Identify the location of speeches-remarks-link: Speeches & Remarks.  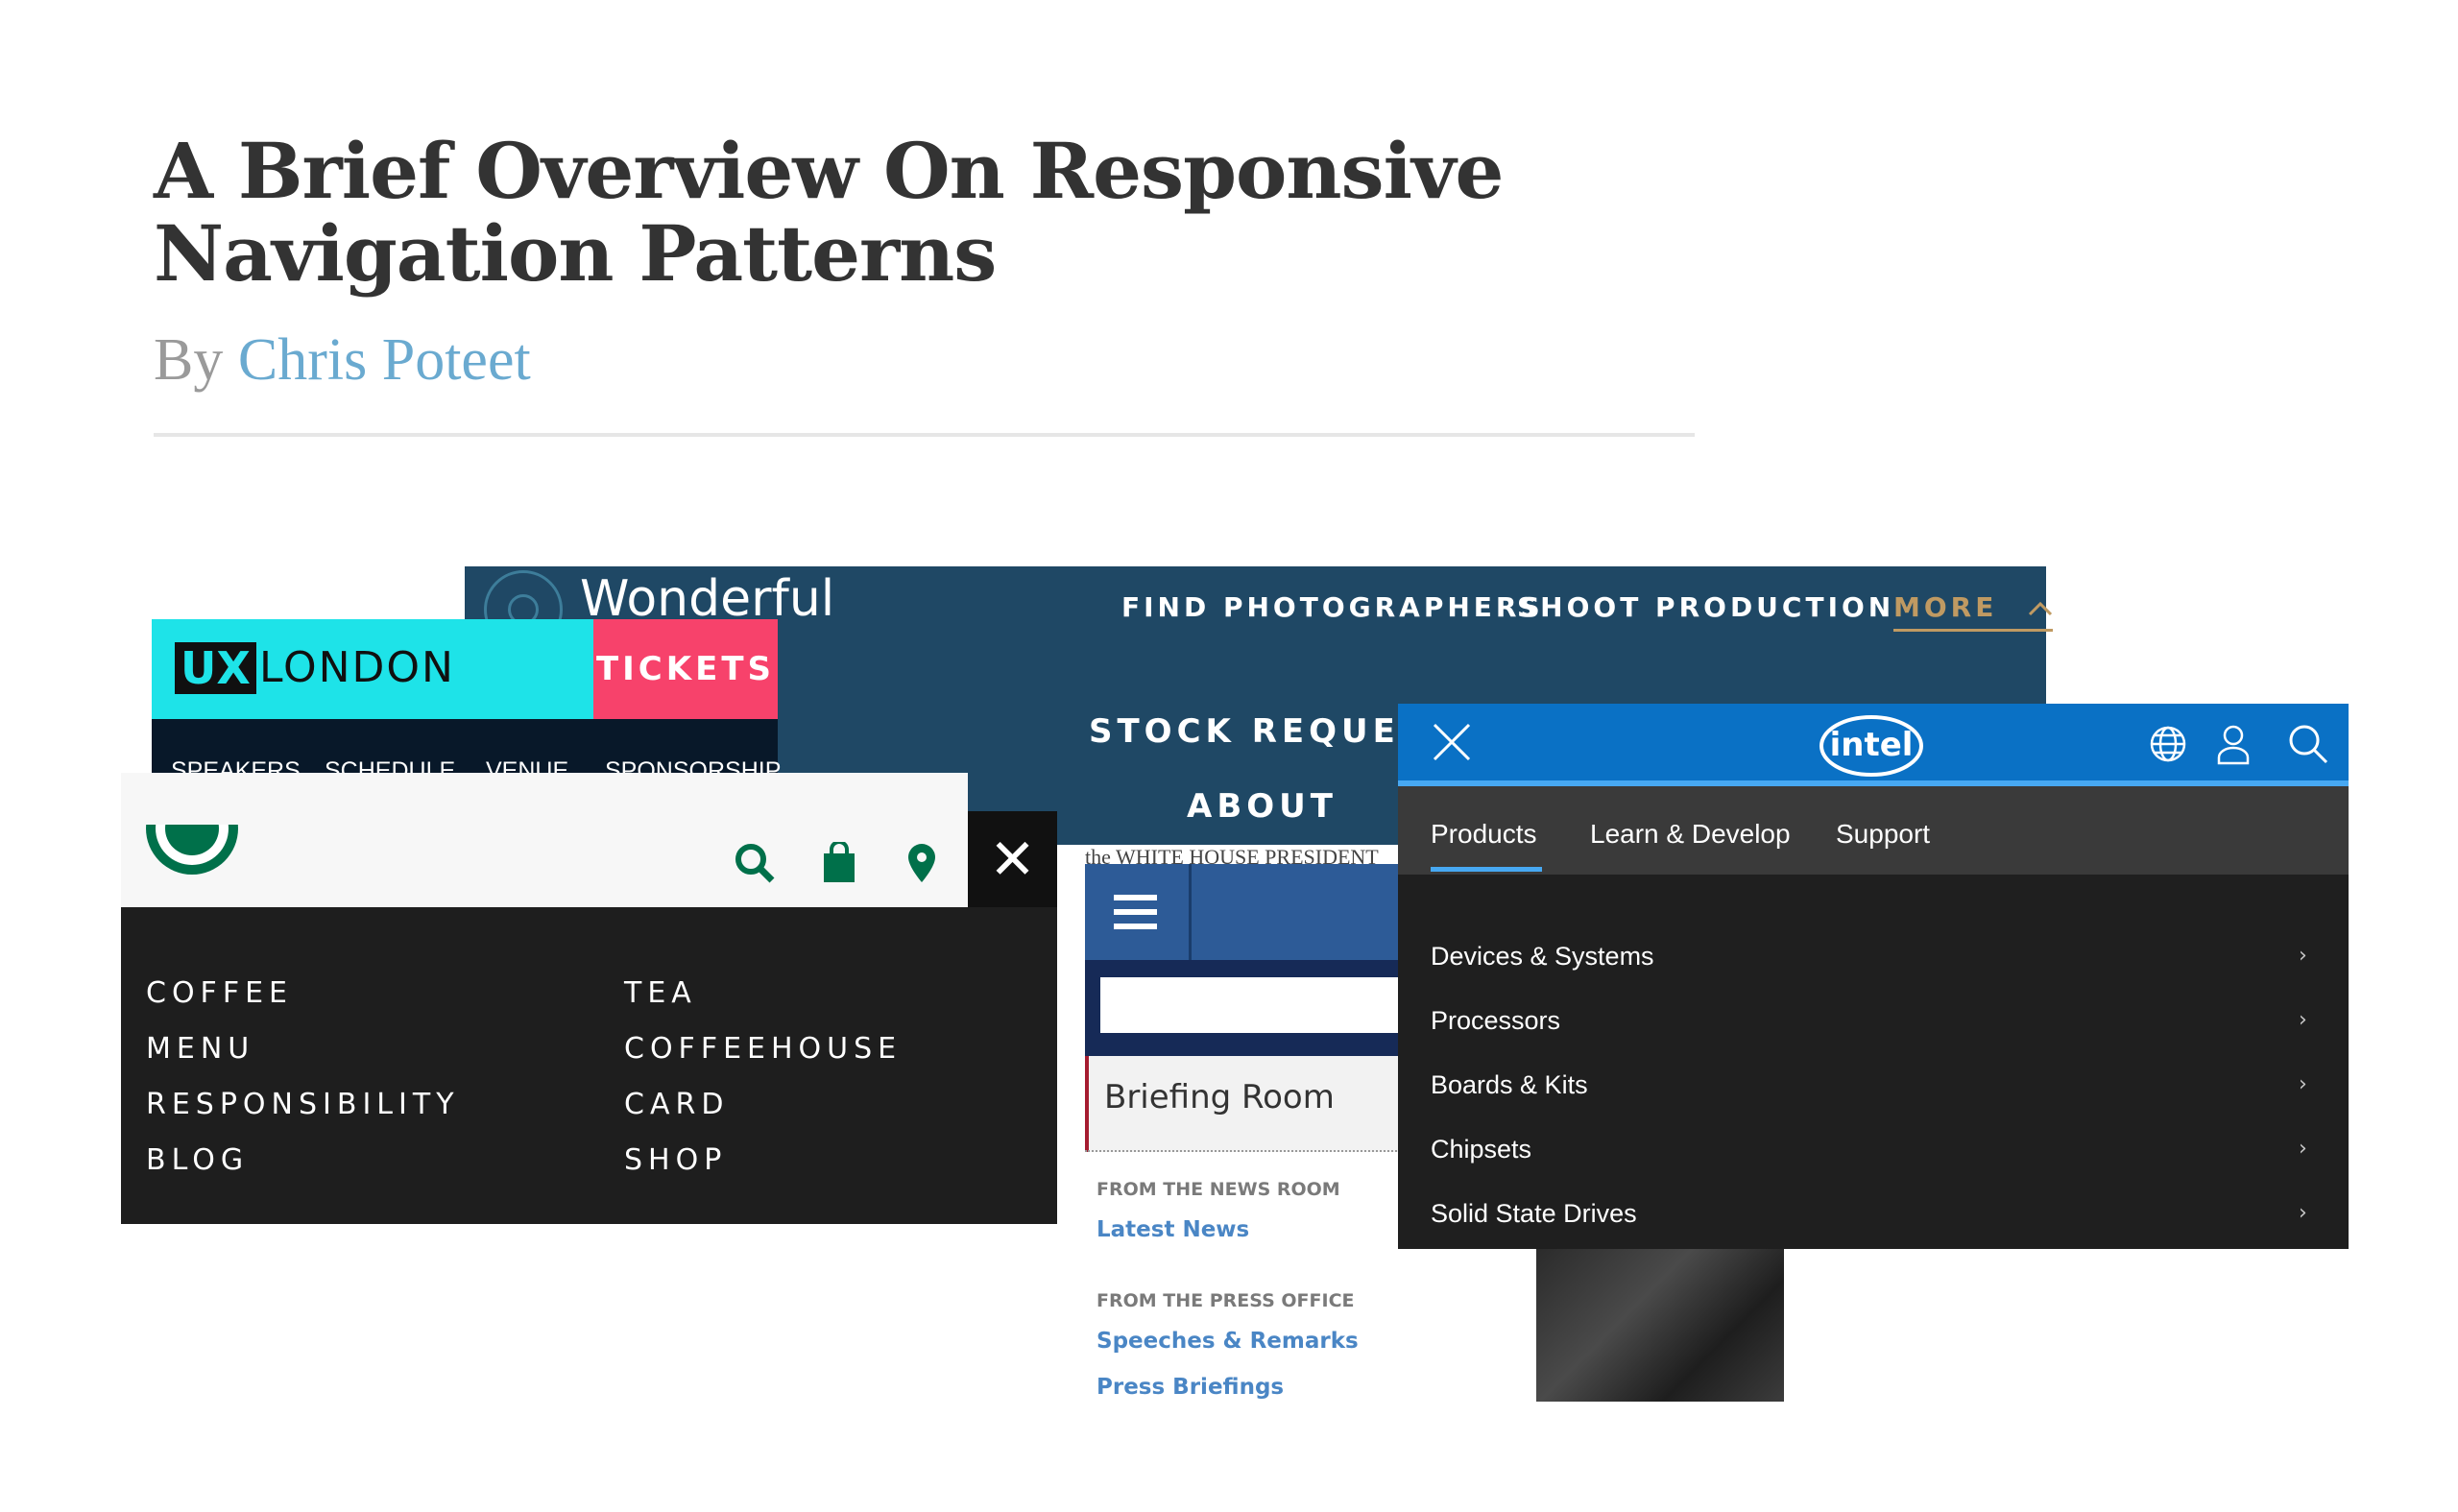
(1227, 1341).